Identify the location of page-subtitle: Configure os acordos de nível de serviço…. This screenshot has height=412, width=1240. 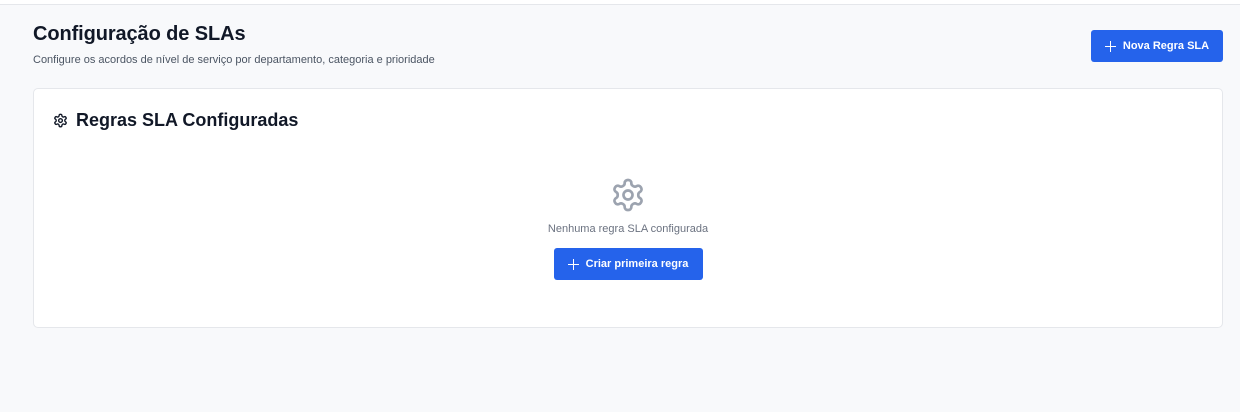
(234, 60).